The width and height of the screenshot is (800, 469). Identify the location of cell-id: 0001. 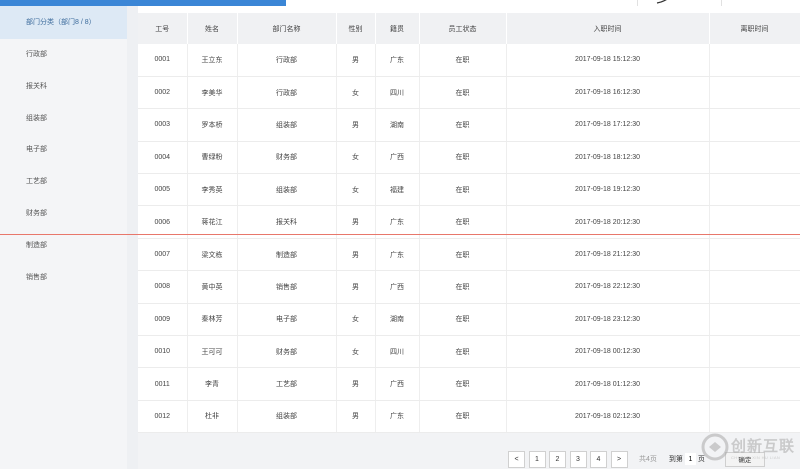
(163, 60).